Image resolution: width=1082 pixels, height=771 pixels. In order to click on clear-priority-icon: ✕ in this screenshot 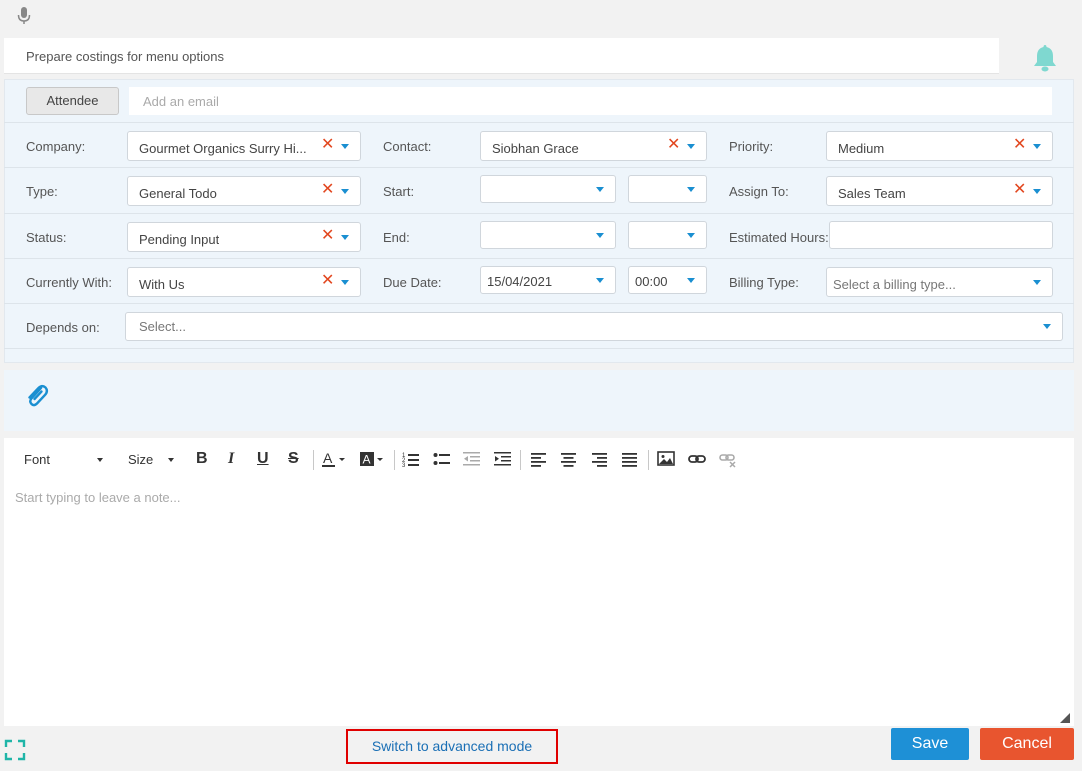, I will do `click(1019, 145)`.